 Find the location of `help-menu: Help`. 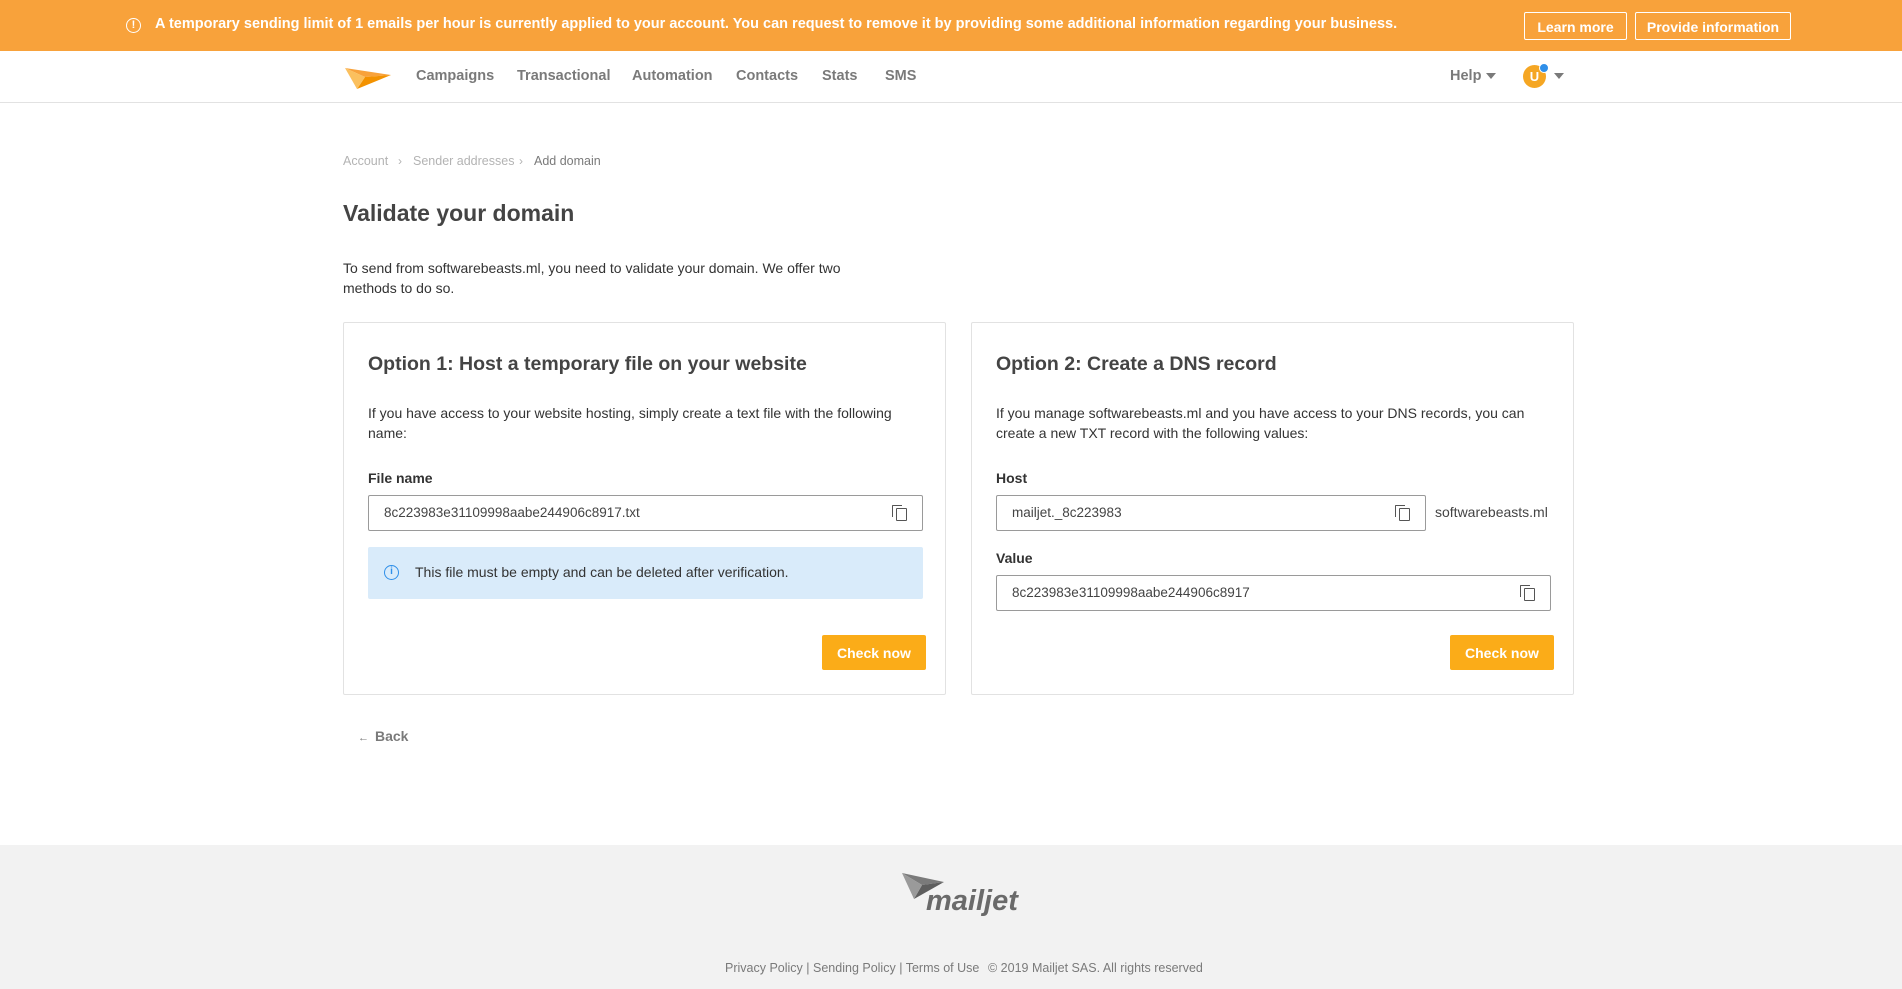

help-menu: Help is located at coordinates (1473, 76).